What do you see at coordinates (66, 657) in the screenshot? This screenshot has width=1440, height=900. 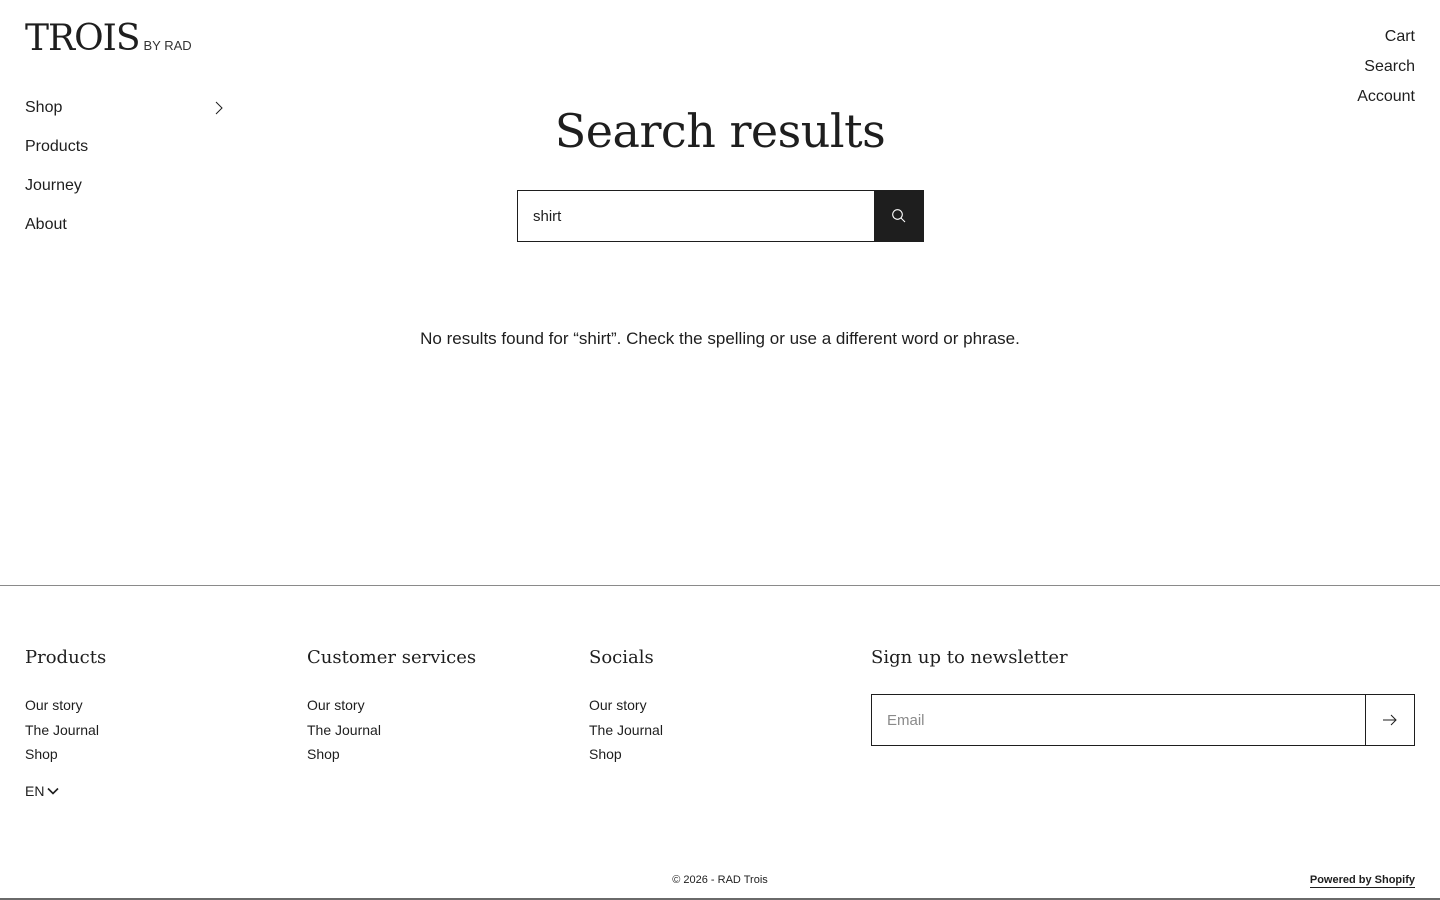 I see `footer-heading: Products` at bounding box center [66, 657].